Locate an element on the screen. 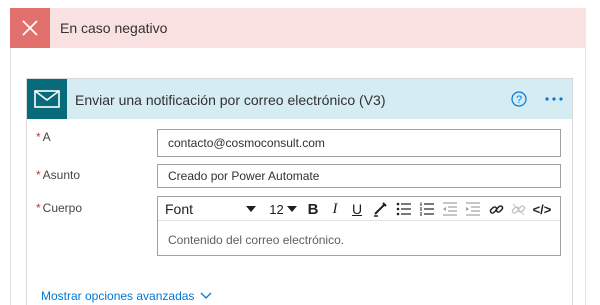  show-advanced-options-link: Mostrar opciones avanzadas is located at coordinates (126, 296).